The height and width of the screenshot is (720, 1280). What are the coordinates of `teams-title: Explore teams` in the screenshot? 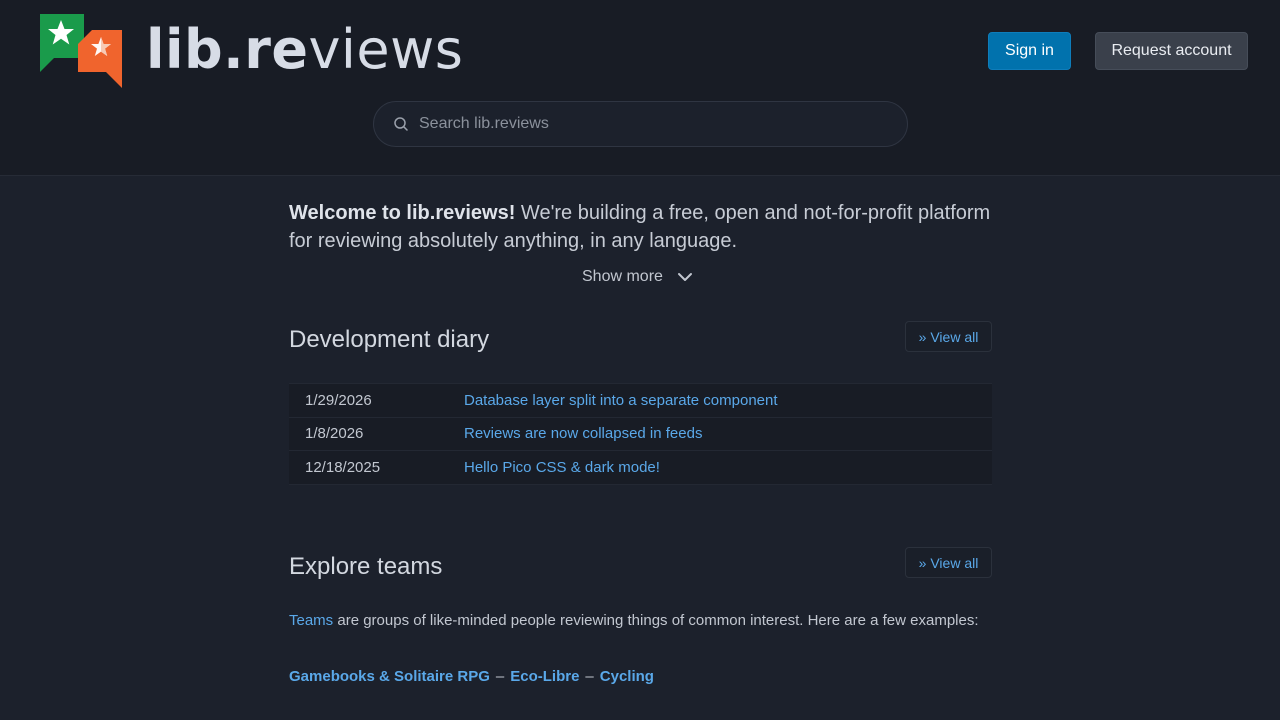 It's located at (366, 566).